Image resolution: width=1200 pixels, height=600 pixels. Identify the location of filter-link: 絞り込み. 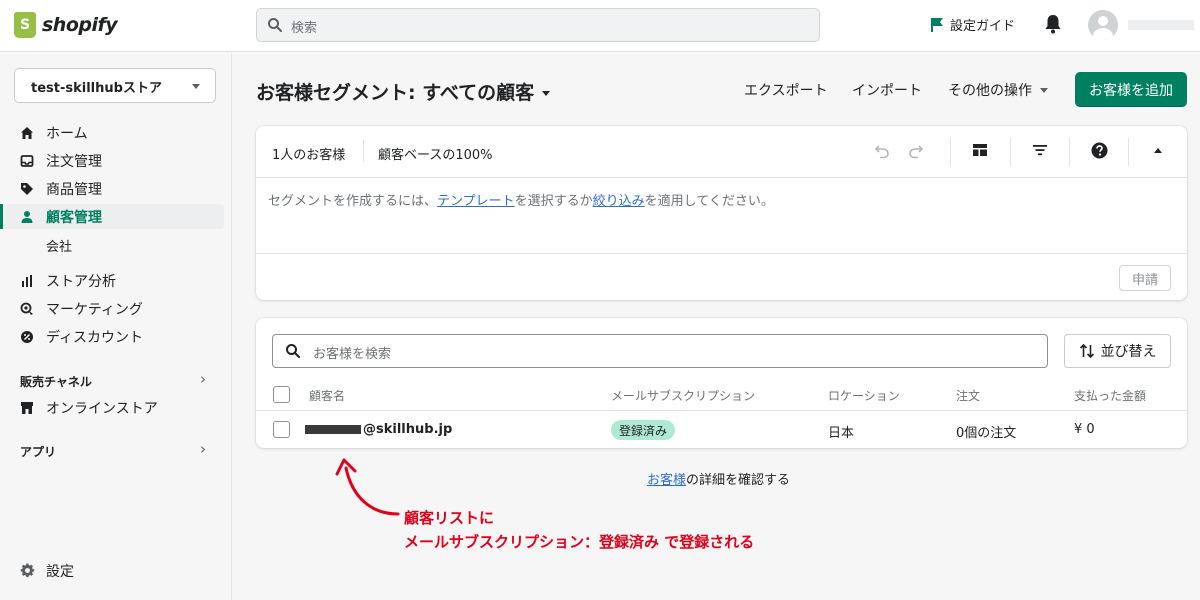
(619, 201).